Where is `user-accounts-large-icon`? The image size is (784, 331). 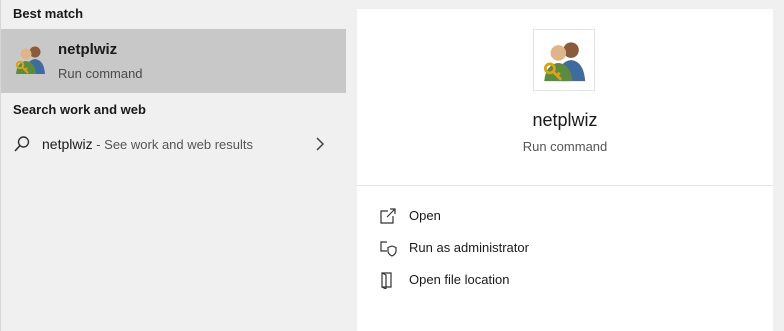
user-accounts-large-icon is located at coordinates (564, 62).